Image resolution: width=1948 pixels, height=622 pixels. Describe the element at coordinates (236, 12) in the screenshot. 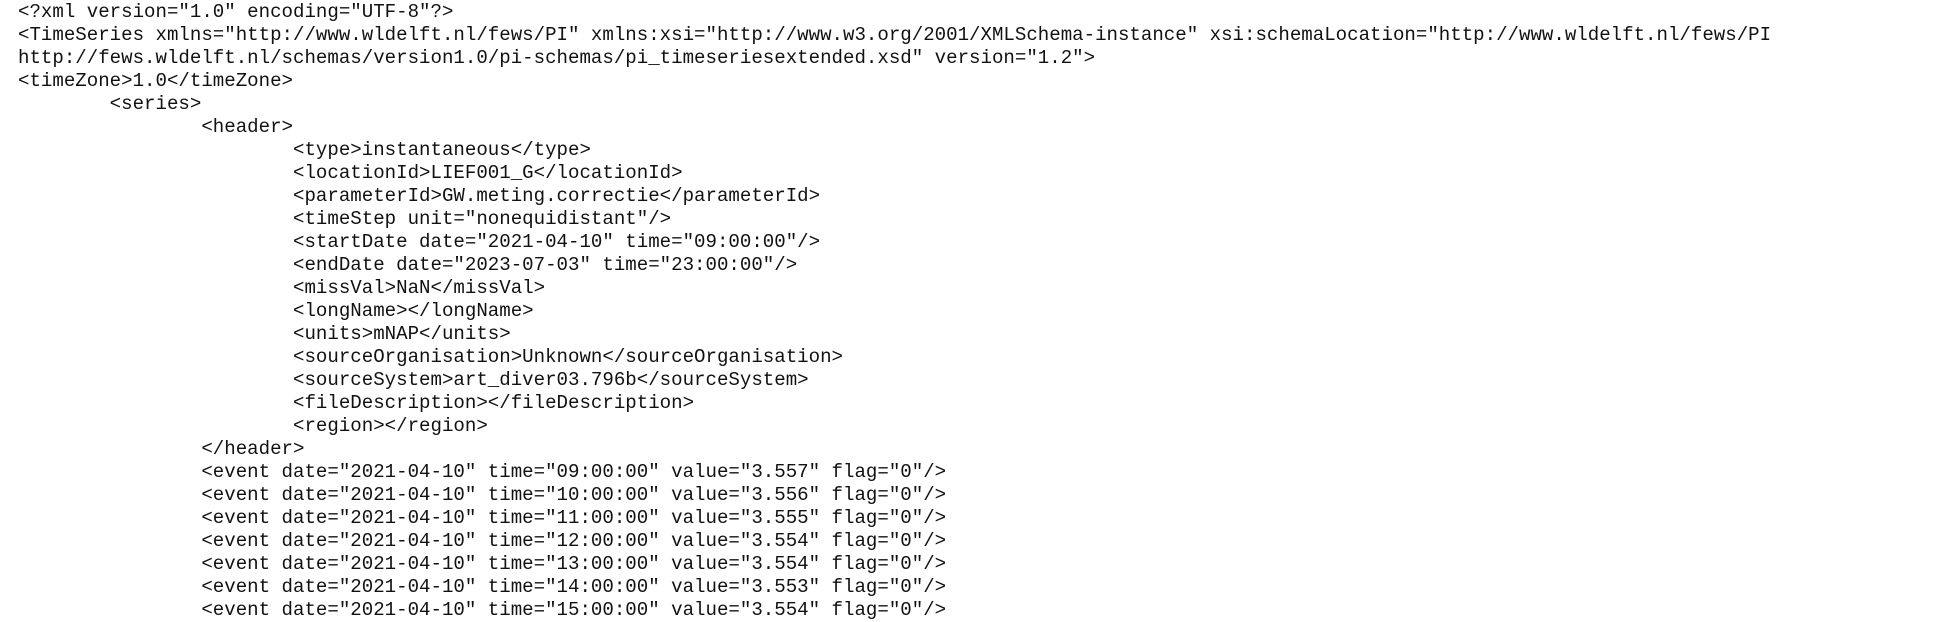

I see `xml-declaration-line: <?xml version="1.0" encoding="UTF-8"?>` at that location.